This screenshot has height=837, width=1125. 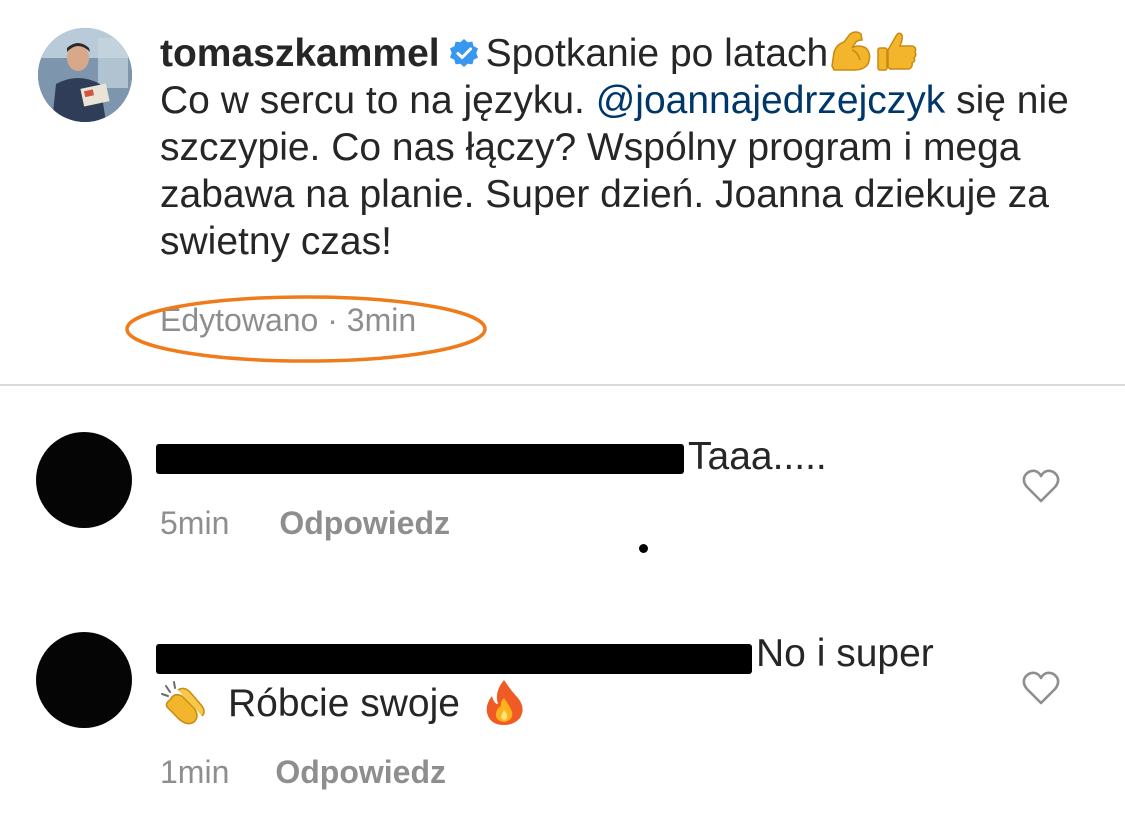 I want to click on author-username: tomaszkammel, so click(x=300, y=53).